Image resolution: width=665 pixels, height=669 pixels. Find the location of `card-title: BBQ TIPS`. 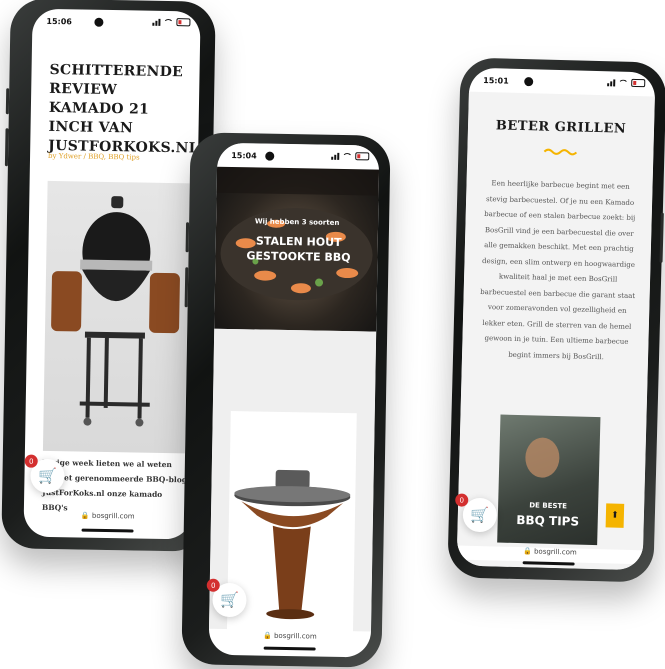

card-title: BBQ TIPS is located at coordinates (548, 521).